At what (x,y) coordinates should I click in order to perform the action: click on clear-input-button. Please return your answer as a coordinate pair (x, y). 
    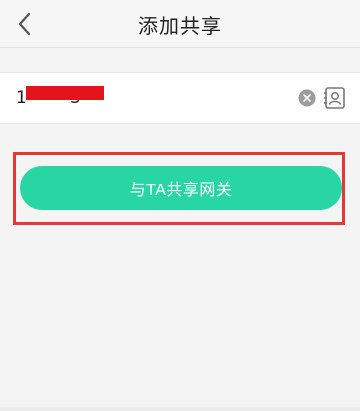
    Looking at the image, I should click on (307, 98).